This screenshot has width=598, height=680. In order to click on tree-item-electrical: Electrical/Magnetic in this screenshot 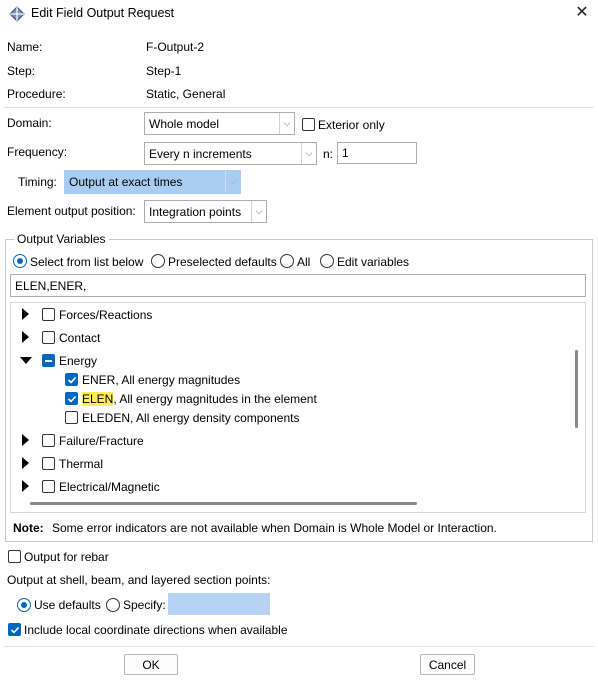, I will do `click(109, 487)`.